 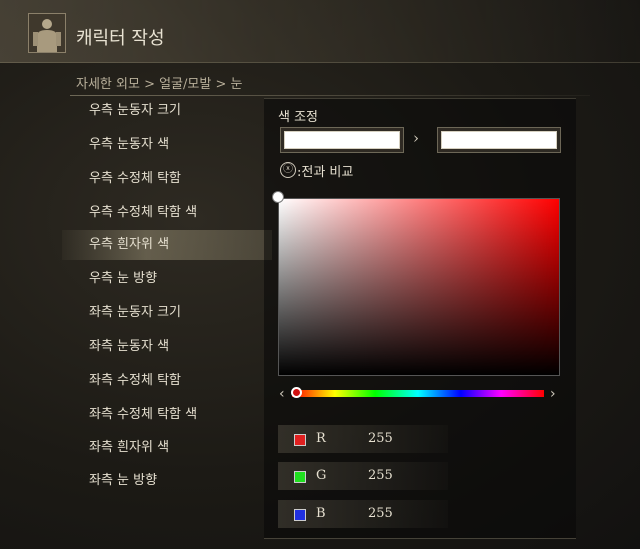 What do you see at coordinates (167, 279) in the screenshot?
I see `menu-item-right-eye-direction: 우측 눈 방향` at bounding box center [167, 279].